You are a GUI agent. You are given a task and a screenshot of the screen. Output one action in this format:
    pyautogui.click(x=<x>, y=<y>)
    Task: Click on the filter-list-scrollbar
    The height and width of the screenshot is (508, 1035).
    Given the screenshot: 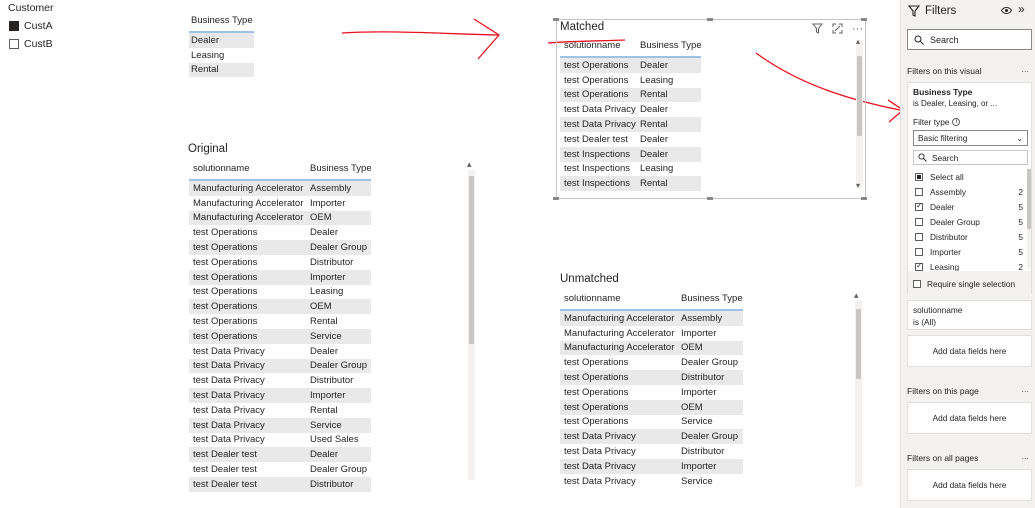 What is the action you would take?
    pyautogui.click(x=1029, y=219)
    